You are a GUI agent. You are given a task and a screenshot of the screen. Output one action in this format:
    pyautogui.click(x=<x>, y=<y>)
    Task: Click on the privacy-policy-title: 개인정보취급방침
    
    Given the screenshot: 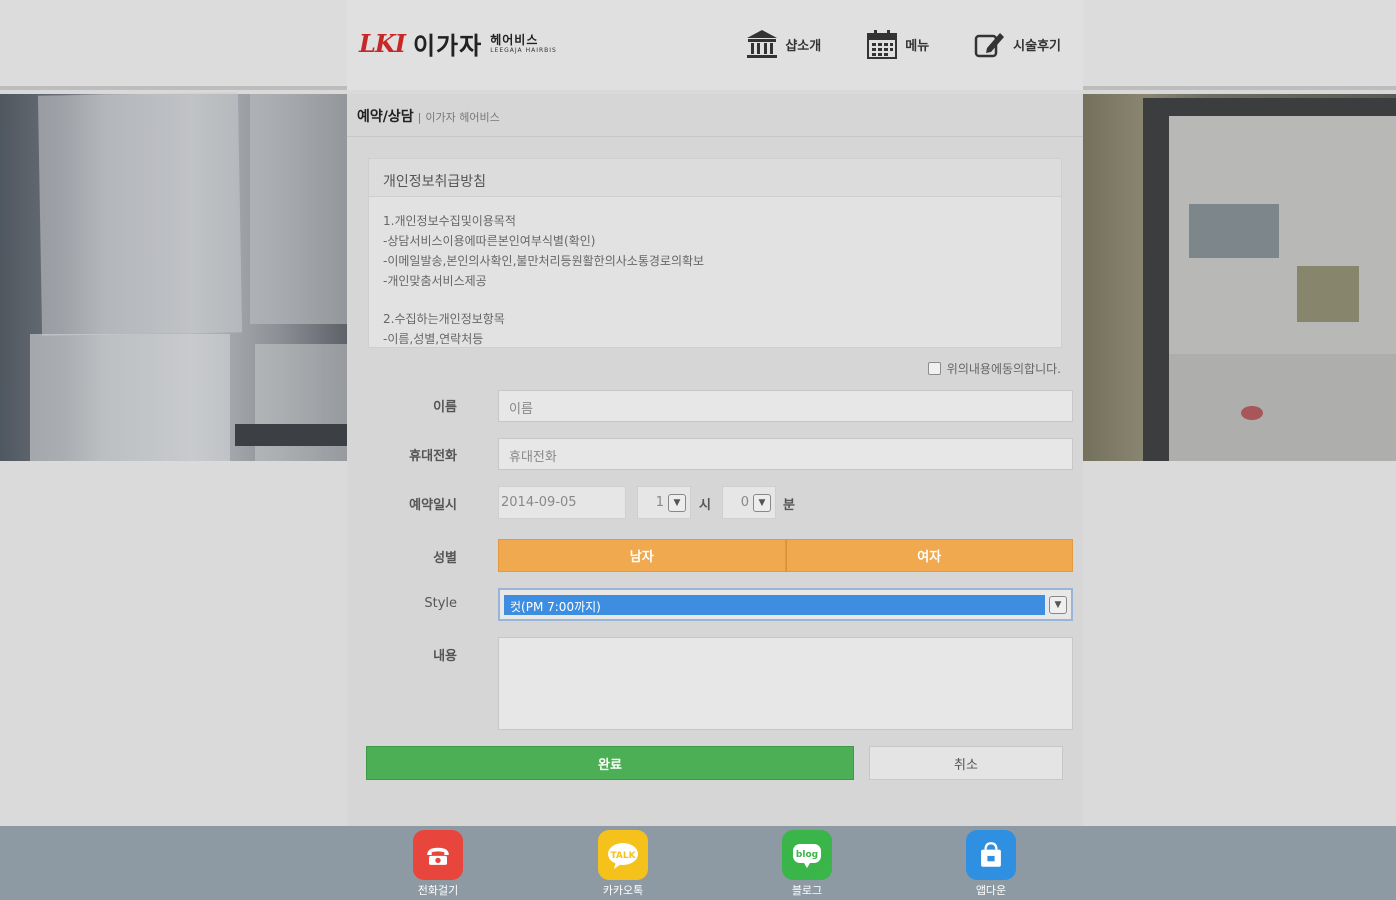 What is the action you would take?
    pyautogui.click(x=715, y=178)
    